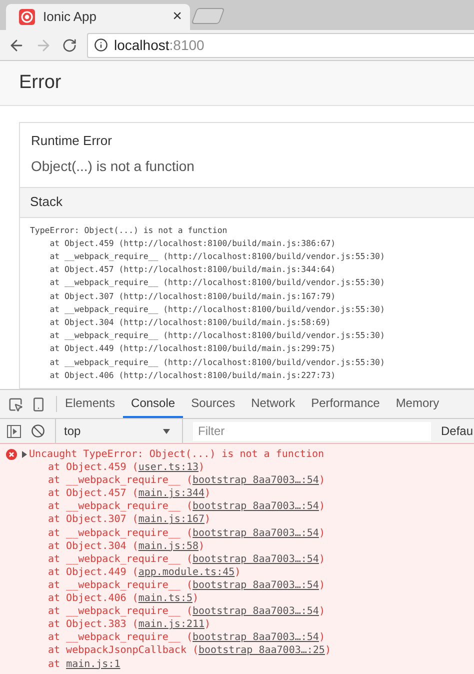 This screenshot has height=674, width=474. What do you see at coordinates (237, 572) in the screenshot?
I see `stack-frame: at Object.449 (app.module.ts:45)` at bounding box center [237, 572].